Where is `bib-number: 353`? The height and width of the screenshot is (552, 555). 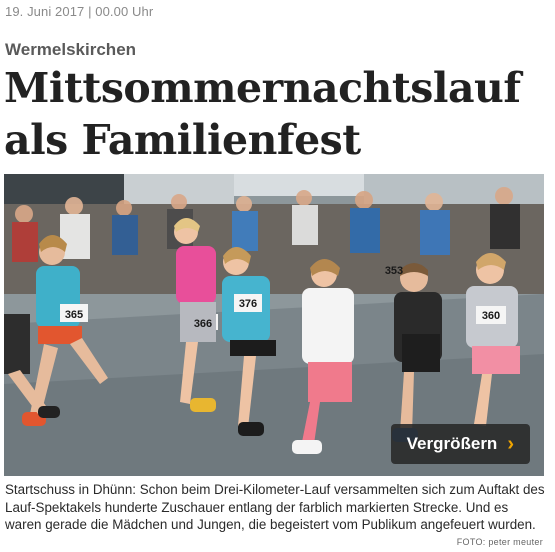
bib-number: 353 is located at coordinates (394, 271).